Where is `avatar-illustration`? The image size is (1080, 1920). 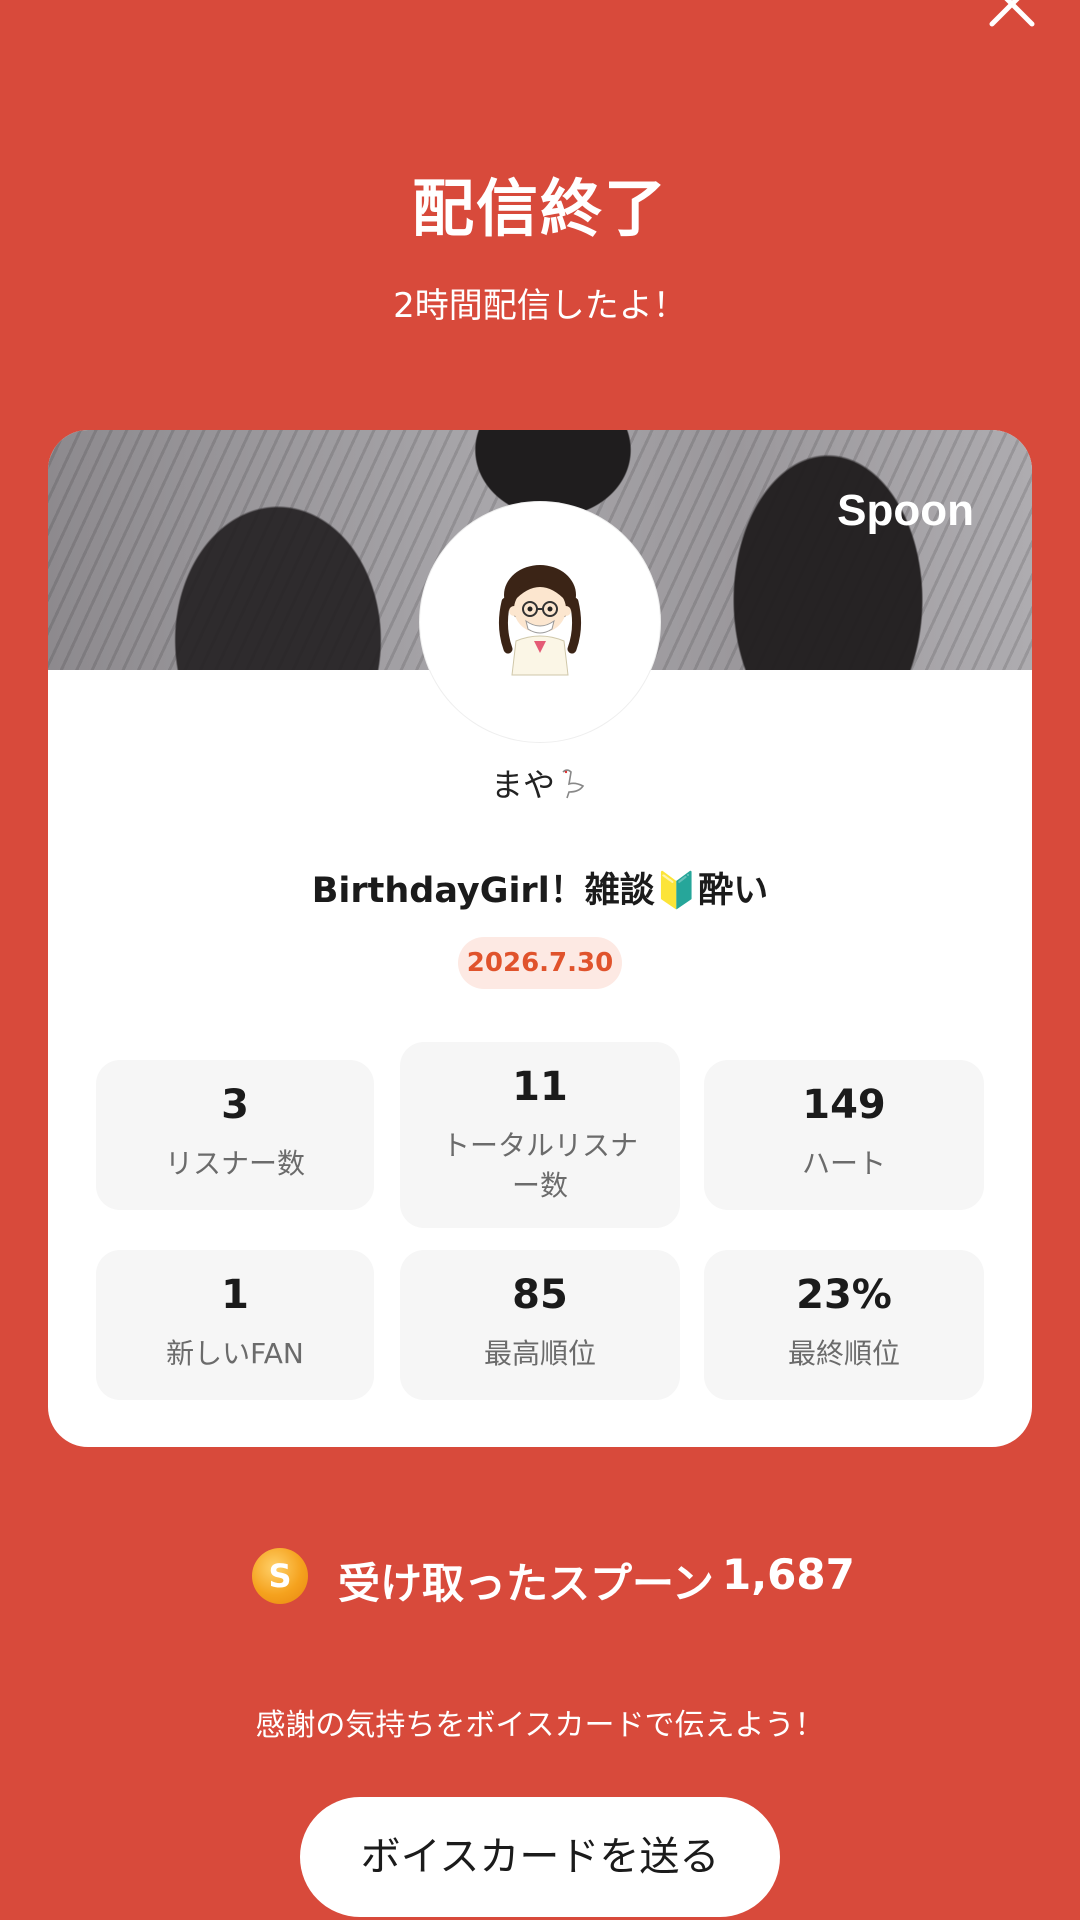 avatar-illustration is located at coordinates (540, 620).